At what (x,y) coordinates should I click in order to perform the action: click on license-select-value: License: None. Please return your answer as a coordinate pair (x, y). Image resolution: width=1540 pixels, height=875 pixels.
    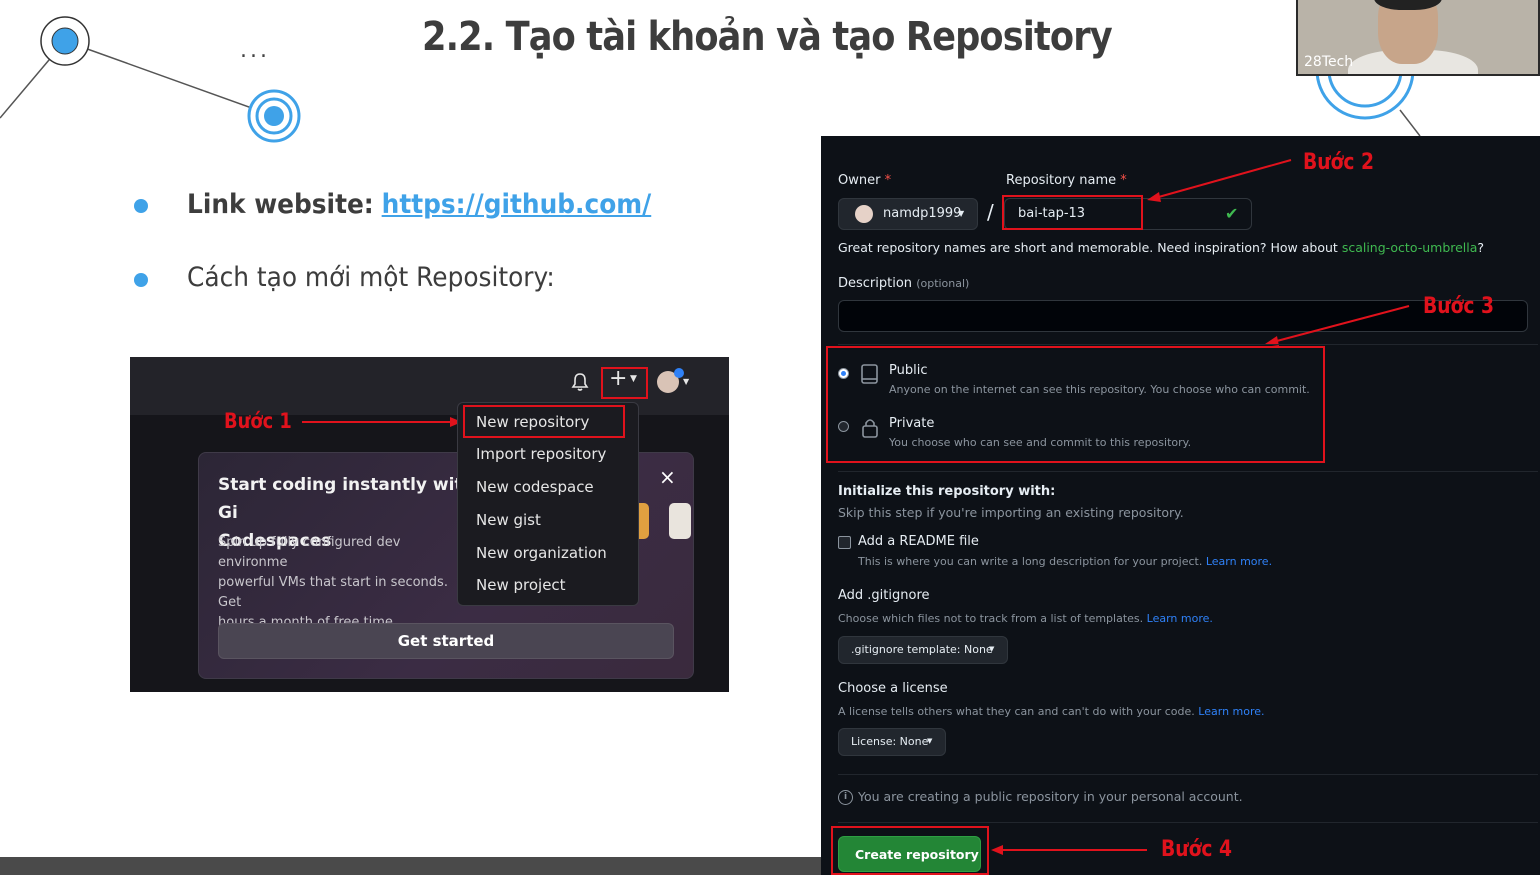
    Looking at the image, I should click on (890, 741).